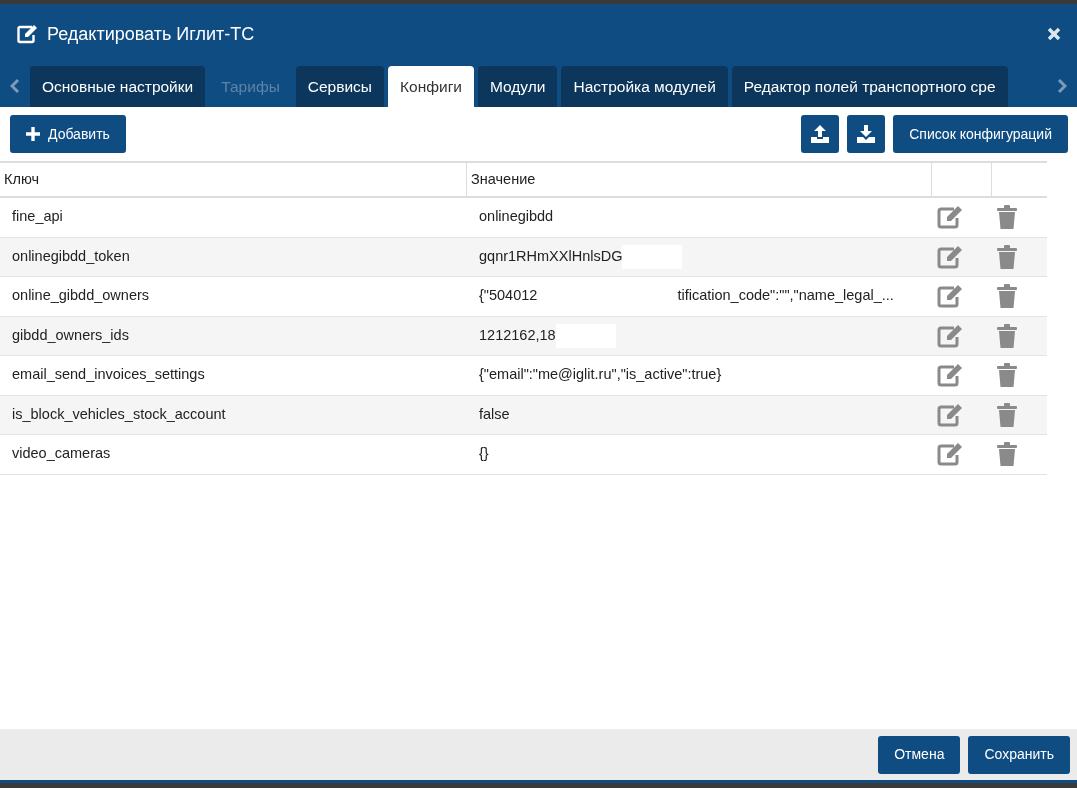 The image size is (1077, 788). What do you see at coordinates (33, 134) in the screenshot?
I see `plus-icon` at bounding box center [33, 134].